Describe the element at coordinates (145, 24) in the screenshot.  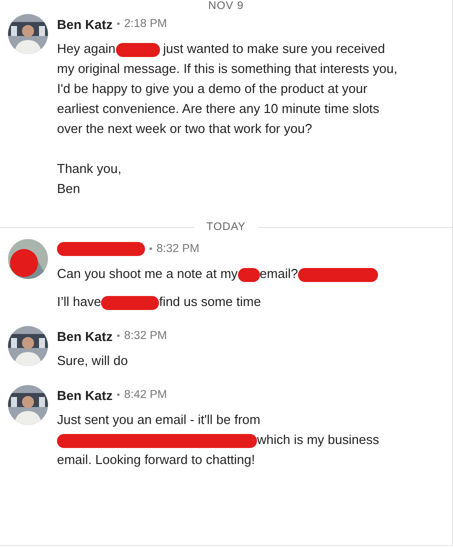
I see `message-time: 2:18 PM` at that location.